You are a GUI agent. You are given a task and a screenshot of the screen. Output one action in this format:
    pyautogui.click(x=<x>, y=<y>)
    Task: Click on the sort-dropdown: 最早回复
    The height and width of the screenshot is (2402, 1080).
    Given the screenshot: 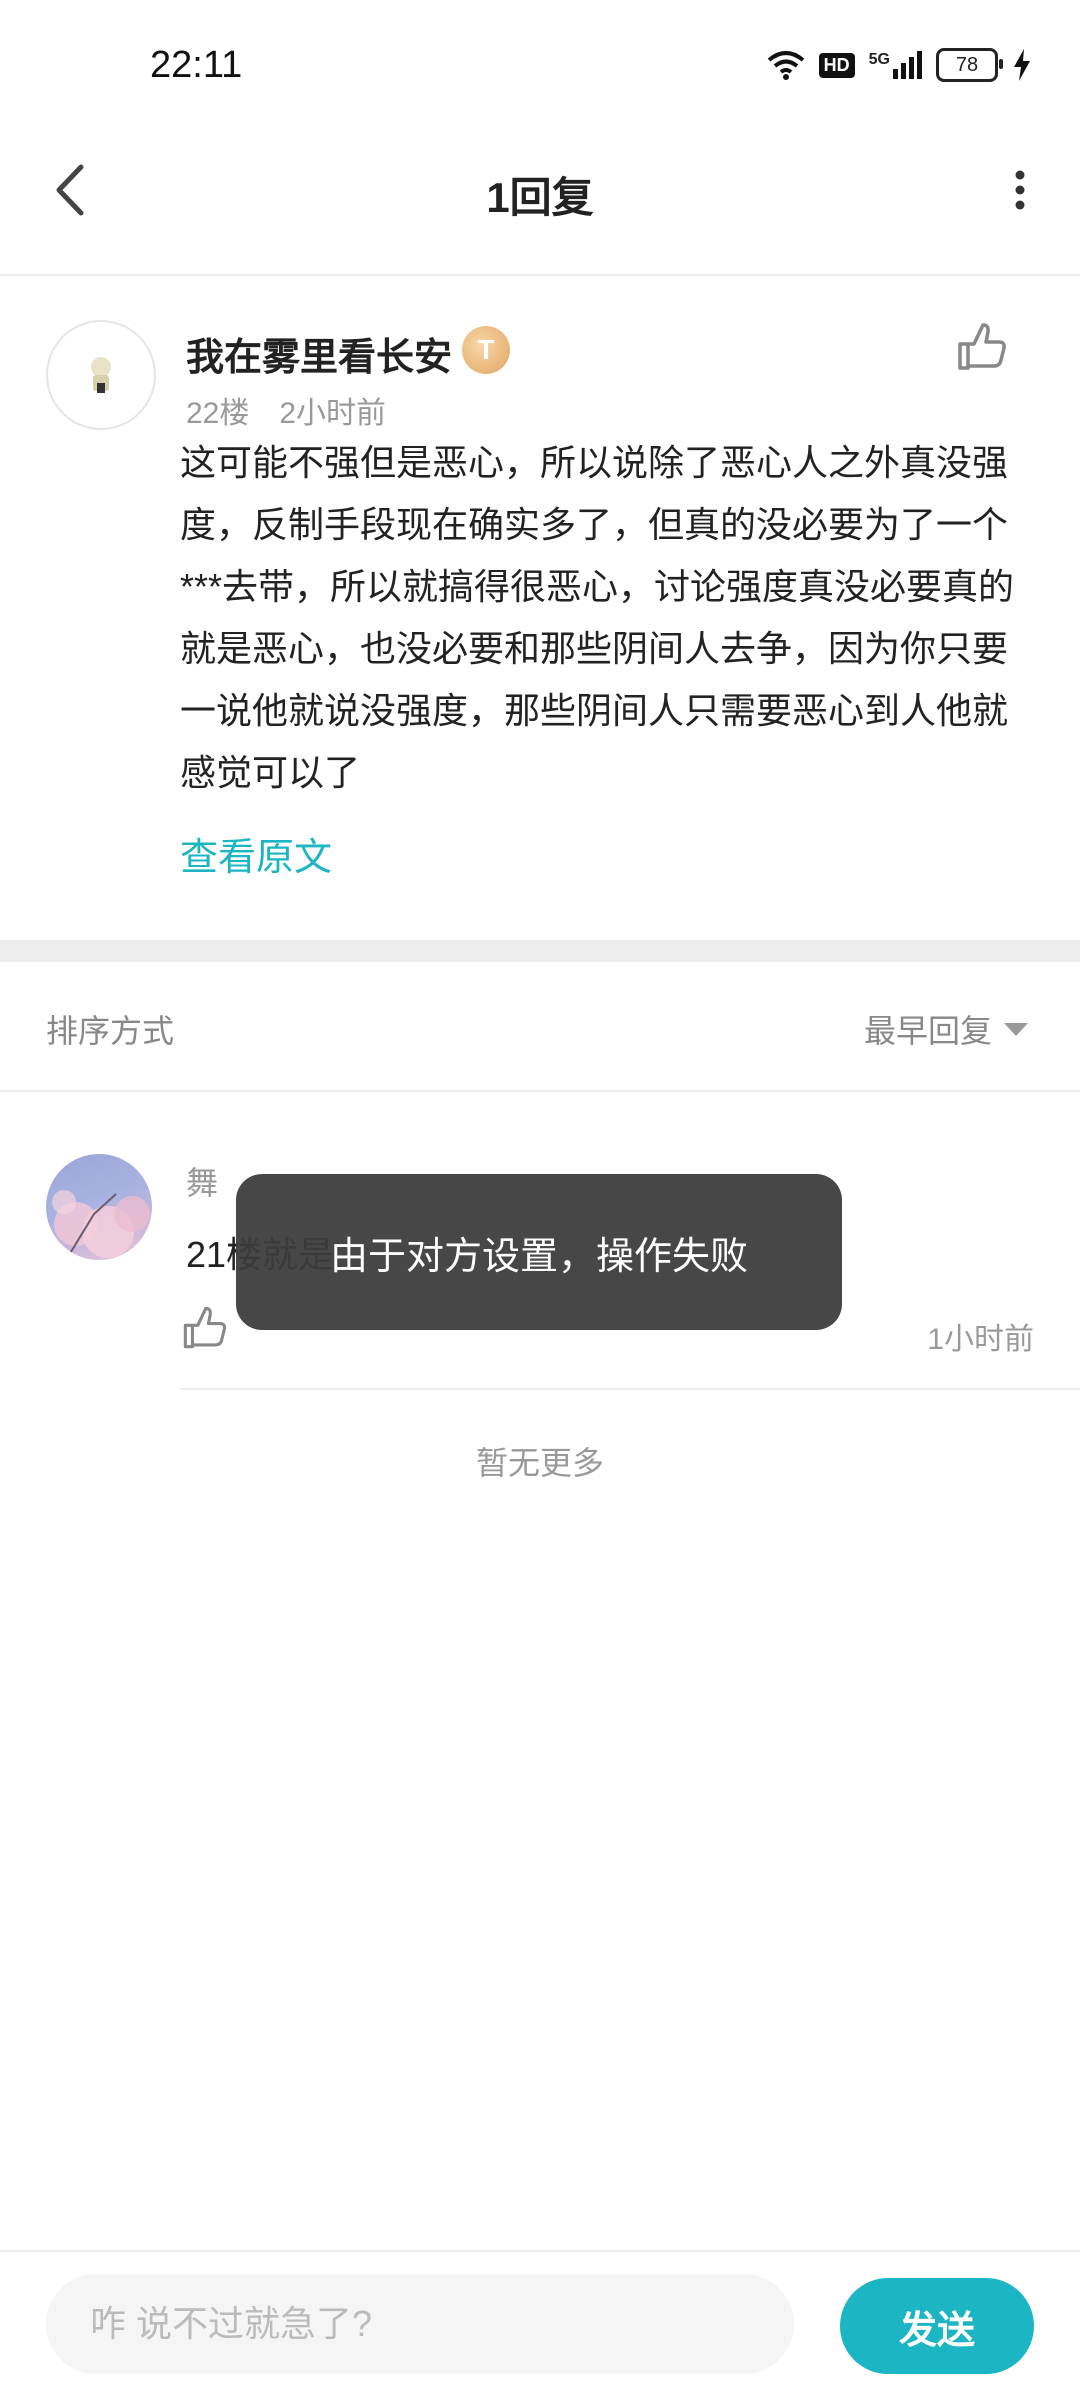 What is the action you would take?
    pyautogui.click(x=946, y=1029)
    